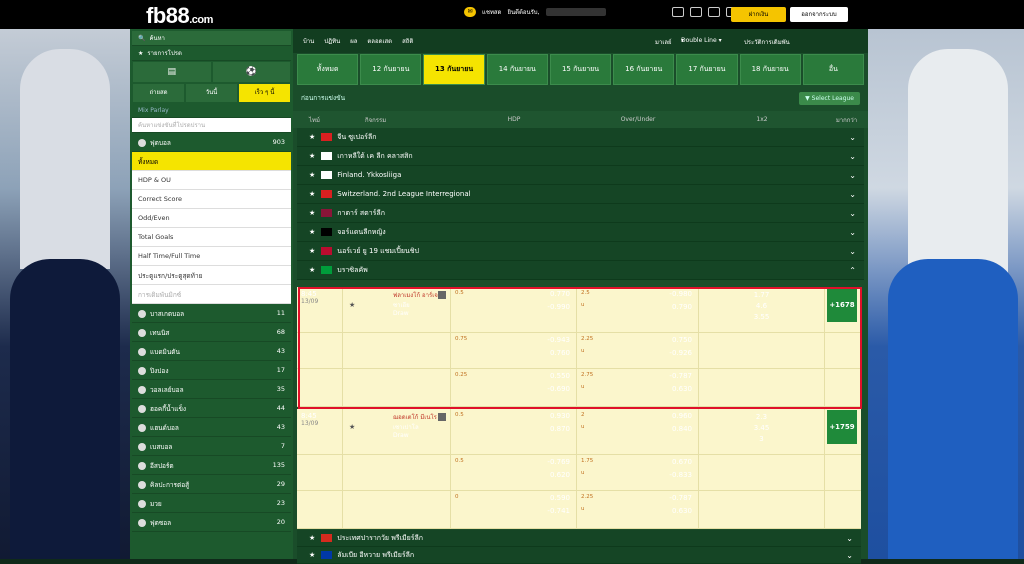 Image resolution: width=1024 pixels, height=564 pixels. Describe the element at coordinates (580, 270) in the screenshot. I see `league-row: ★ บราซิลคัพ ⌃` at that location.